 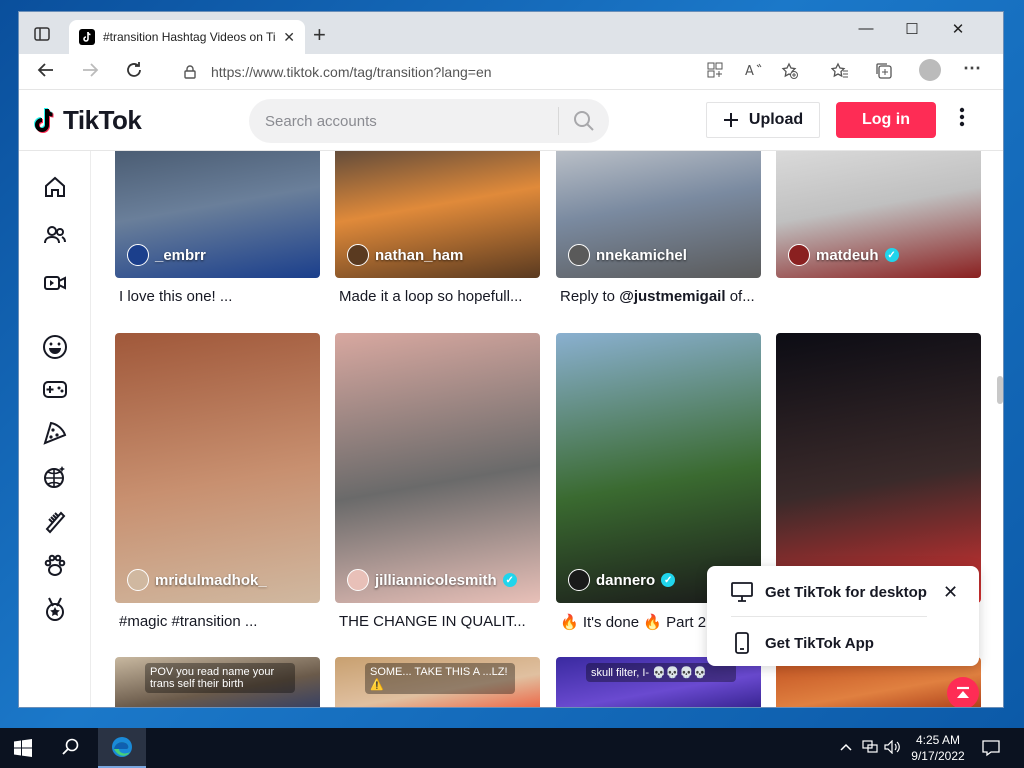 I want to click on video-caption-text: Reply to, so click(x=590, y=296).